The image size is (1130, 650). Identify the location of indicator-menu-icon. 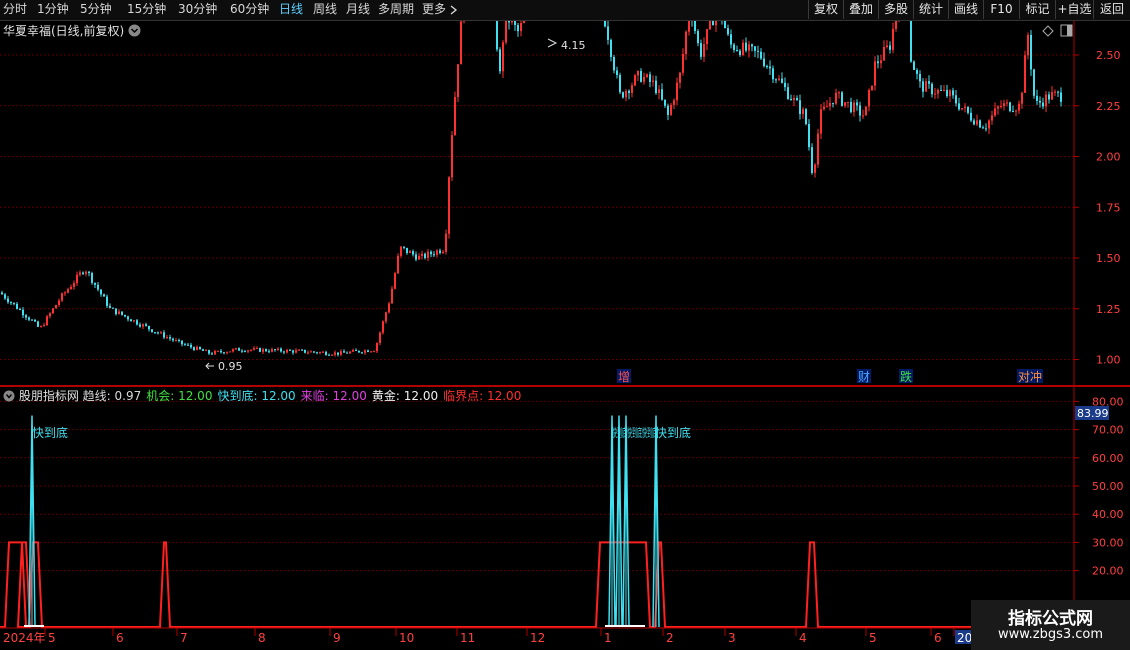
(9, 396).